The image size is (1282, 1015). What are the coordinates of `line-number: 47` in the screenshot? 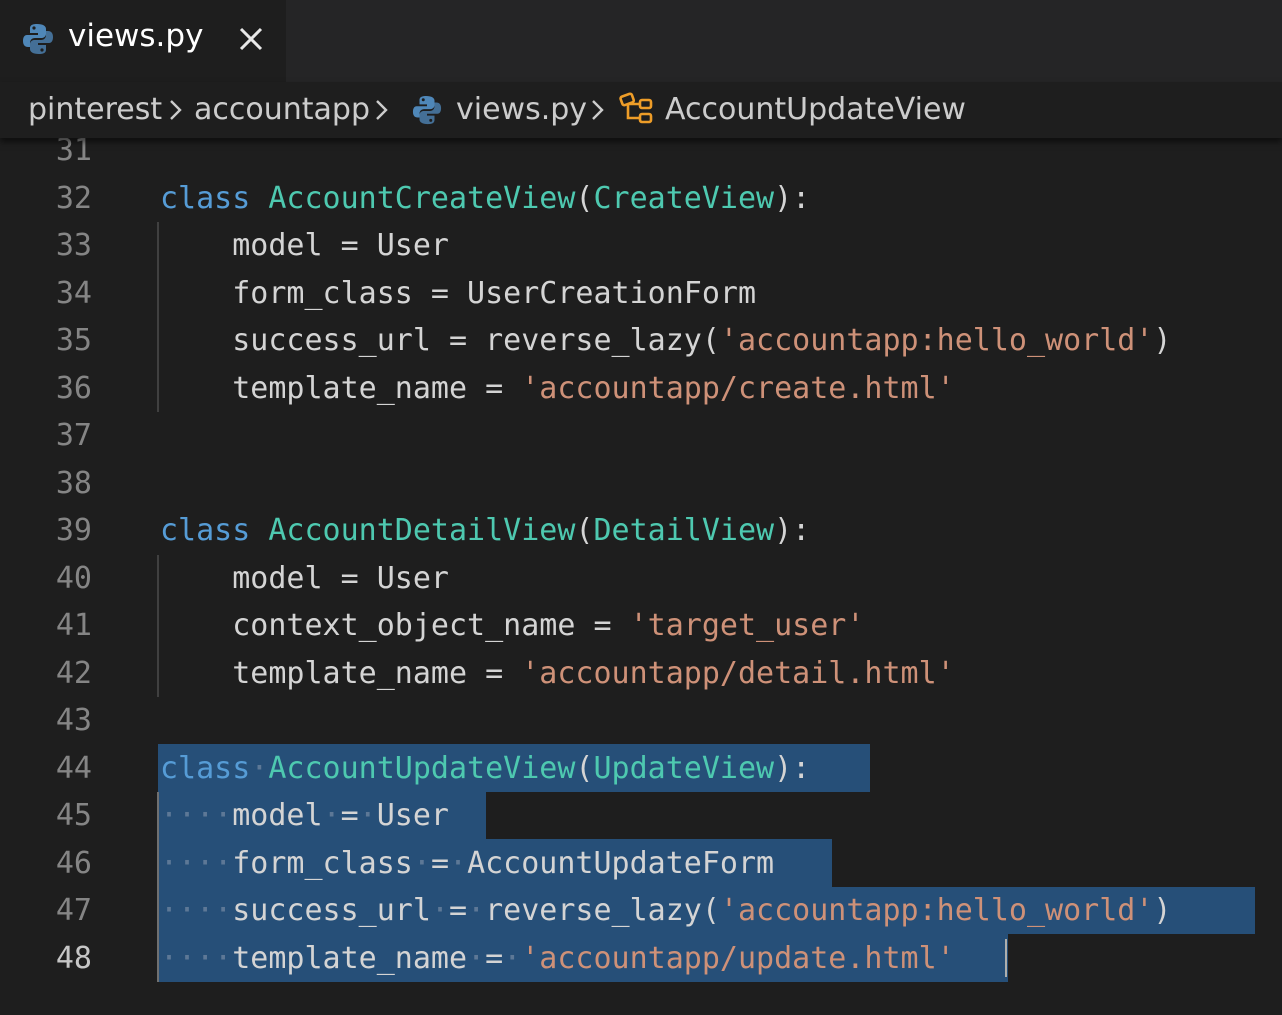 It's located at (73, 910).